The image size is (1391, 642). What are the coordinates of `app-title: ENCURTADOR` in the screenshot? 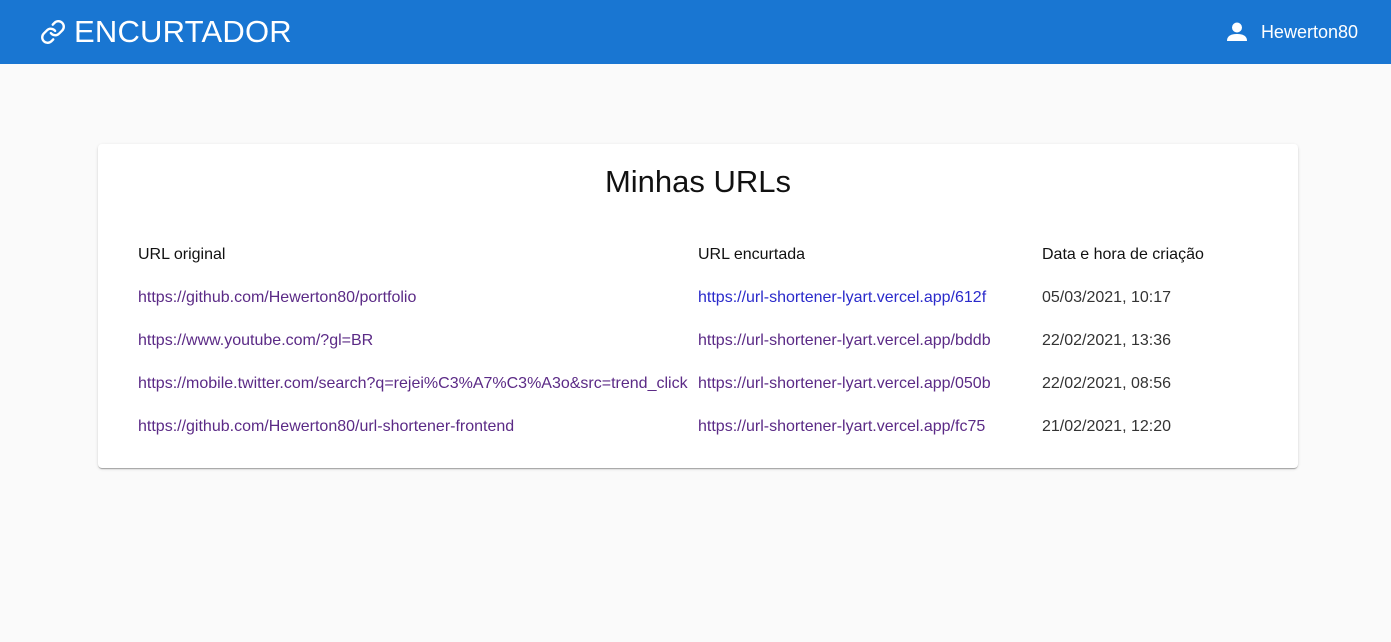 It's located at (183, 31).